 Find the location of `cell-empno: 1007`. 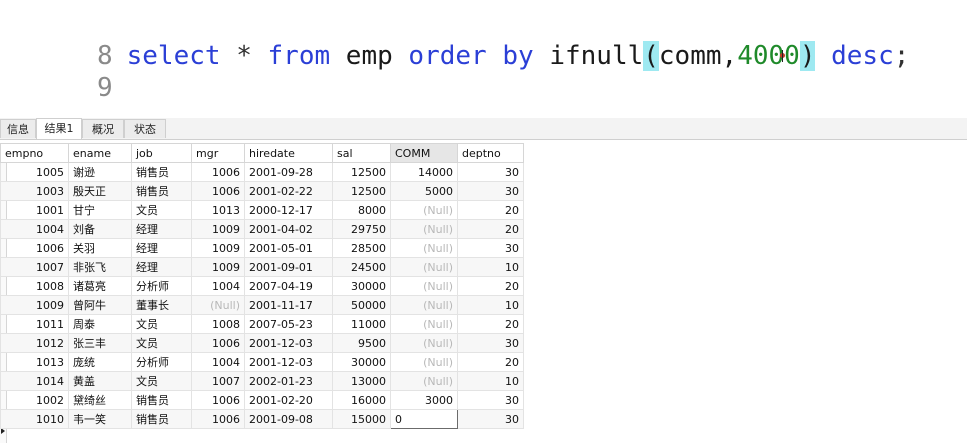

cell-empno: 1007 is located at coordinates (34, 267).